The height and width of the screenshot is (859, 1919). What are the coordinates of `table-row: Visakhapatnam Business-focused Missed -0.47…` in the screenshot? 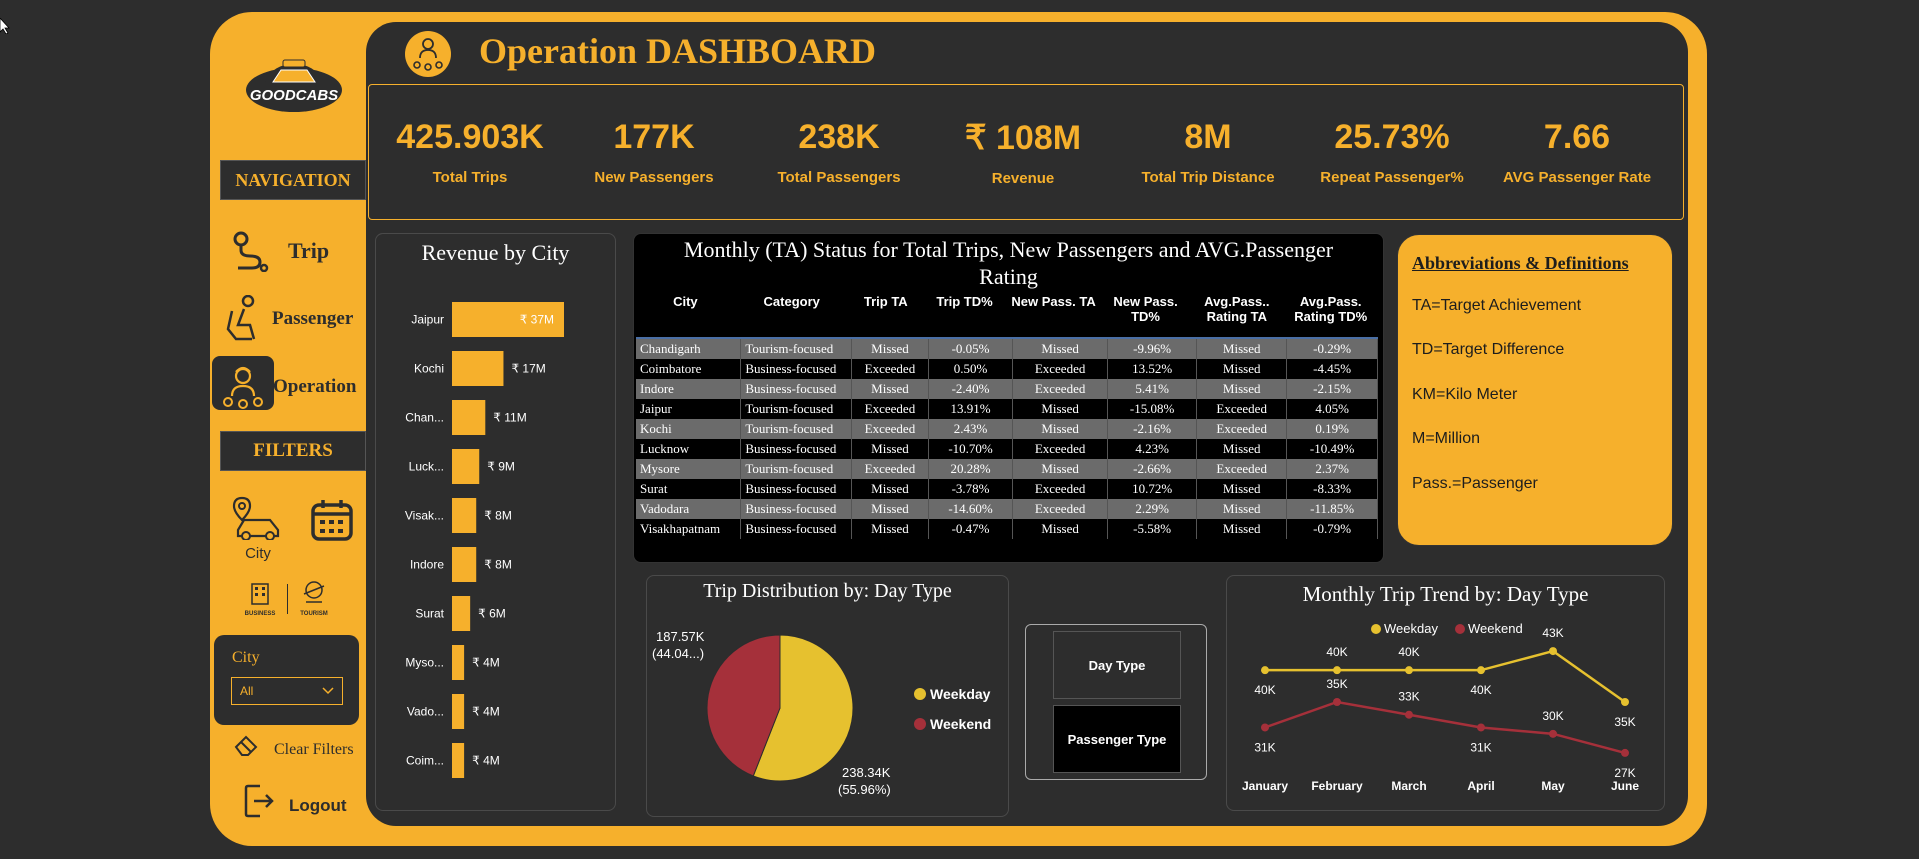 It's located at (1007, 529).